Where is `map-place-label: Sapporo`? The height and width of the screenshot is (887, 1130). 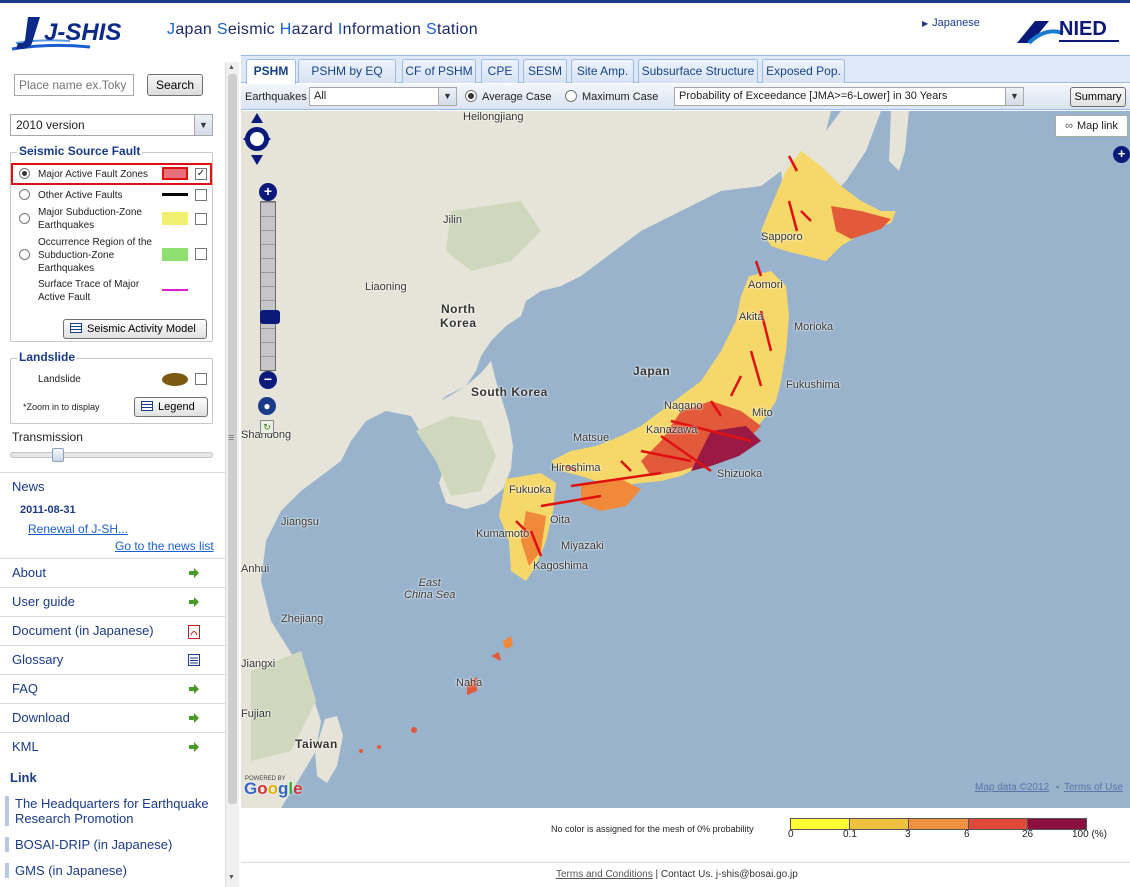 map-place-label: Sapporo is located at coordinates (782, 237).